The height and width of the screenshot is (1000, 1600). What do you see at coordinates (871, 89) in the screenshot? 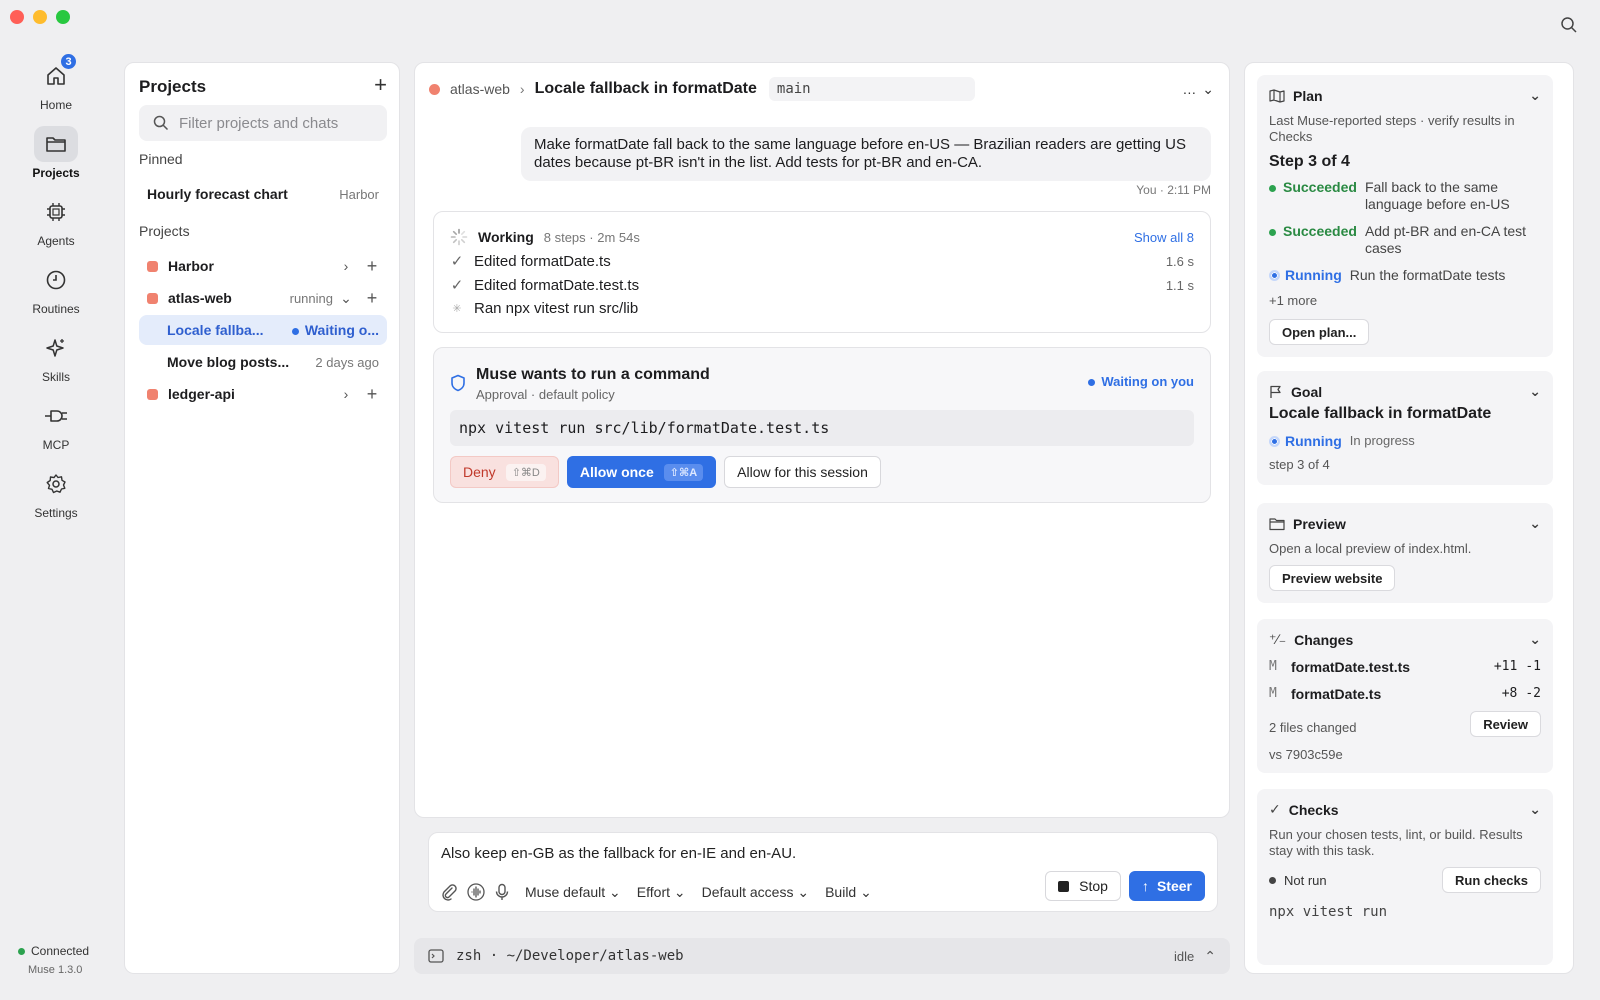
I see `branch-name: main` at bounding box center [871, 89].